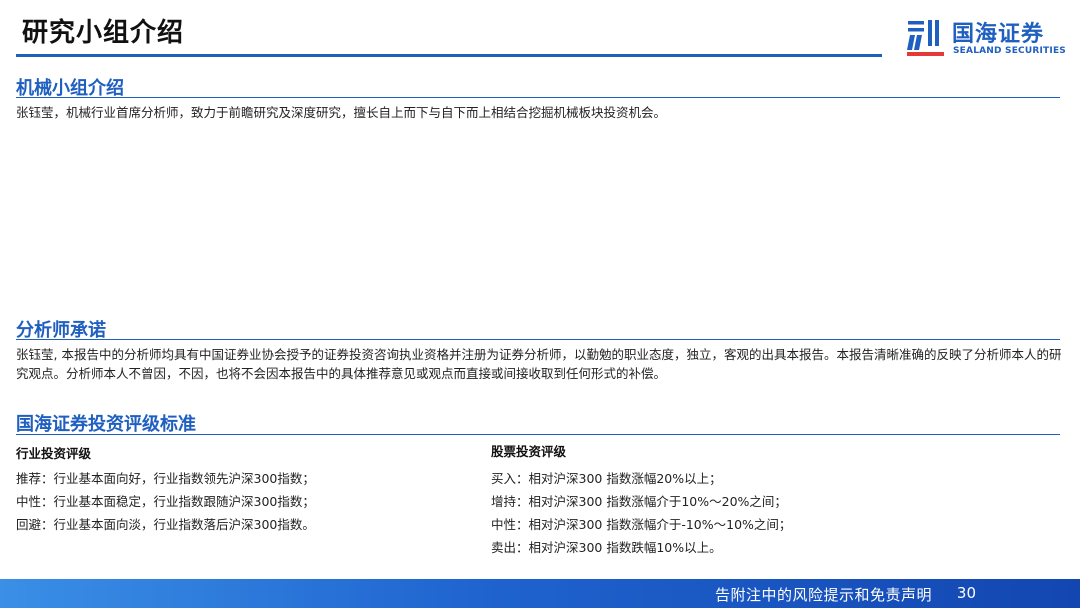 The height and width of the screenshot is (608, 1080). I want to click on page-number: 30, so click(966, 593).